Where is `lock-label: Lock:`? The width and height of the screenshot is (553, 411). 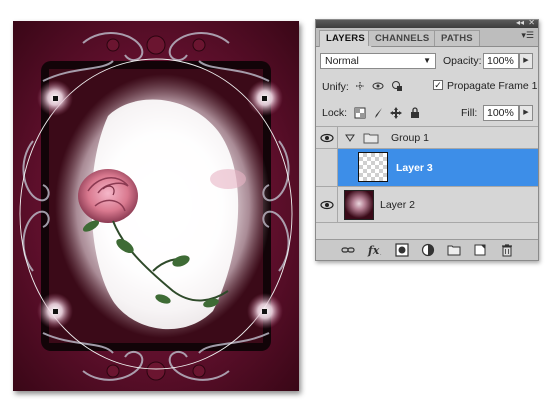
lock-label: Lock: is located at coordinates (335, 113).